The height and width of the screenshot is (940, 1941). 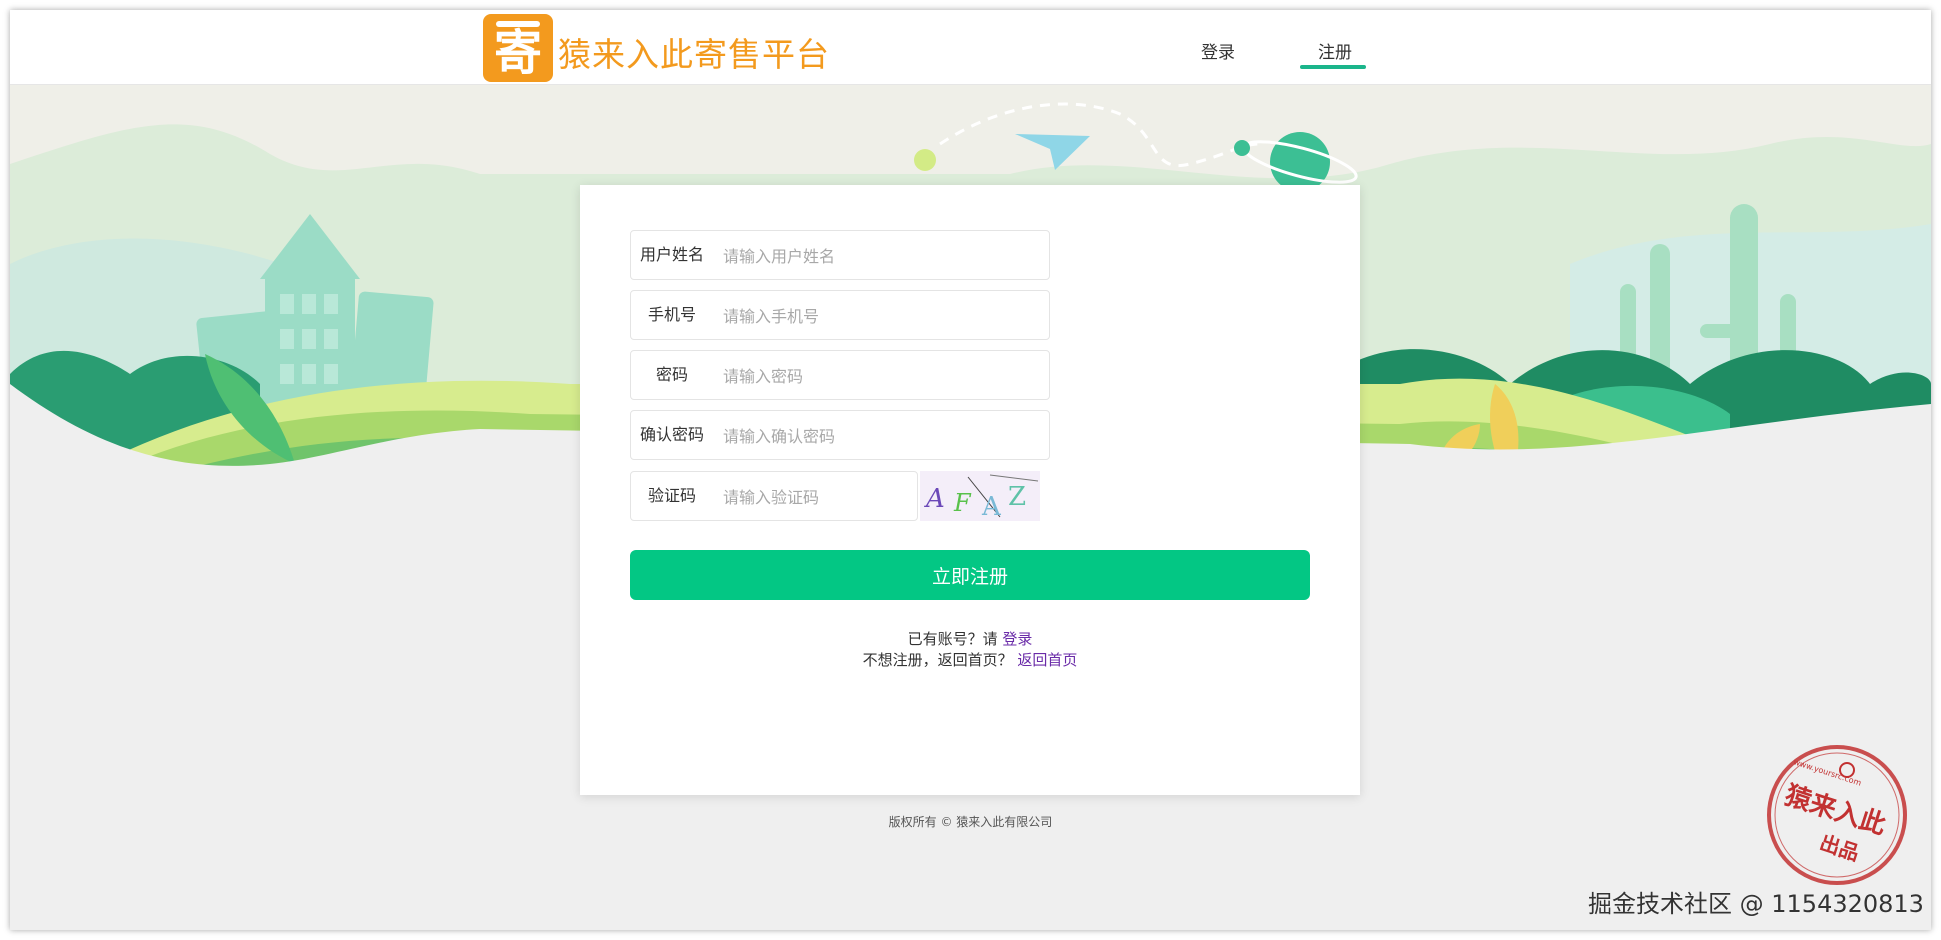 I want to click on login-link: 登录, so click(x=1017, y=639).